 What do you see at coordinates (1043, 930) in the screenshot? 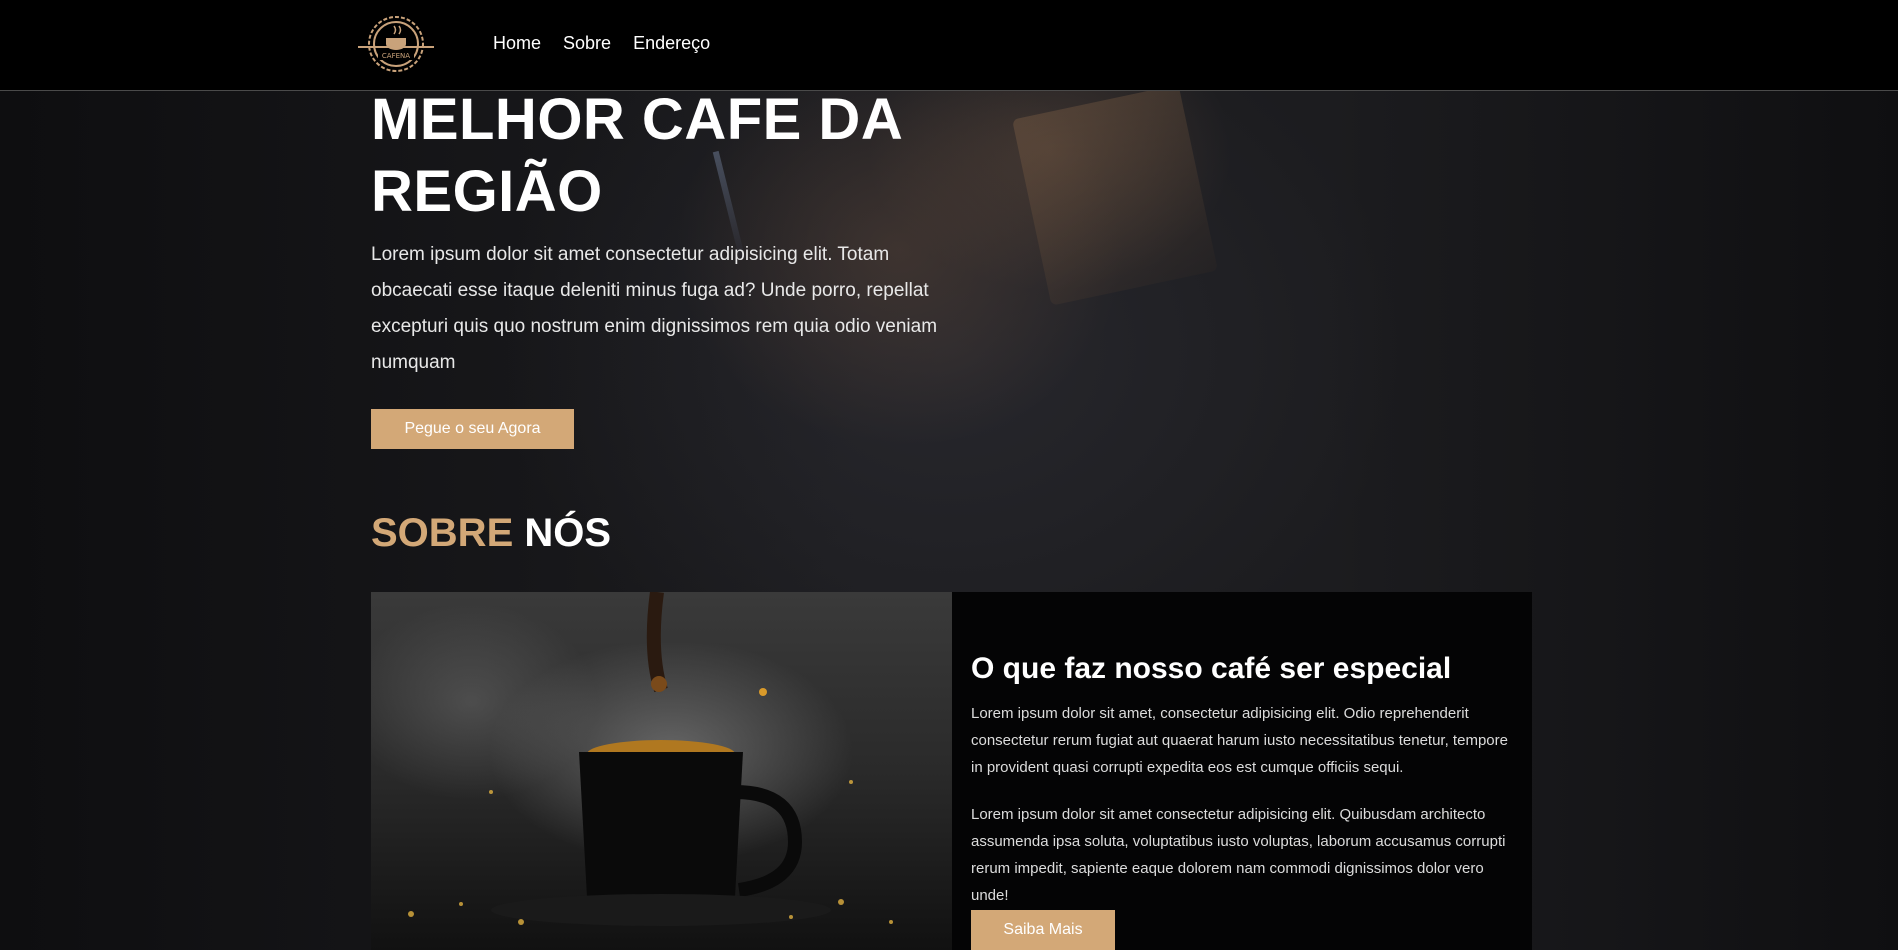
I see `learn-more-button: Saiba Mais` at bounding box center [1043, 930].